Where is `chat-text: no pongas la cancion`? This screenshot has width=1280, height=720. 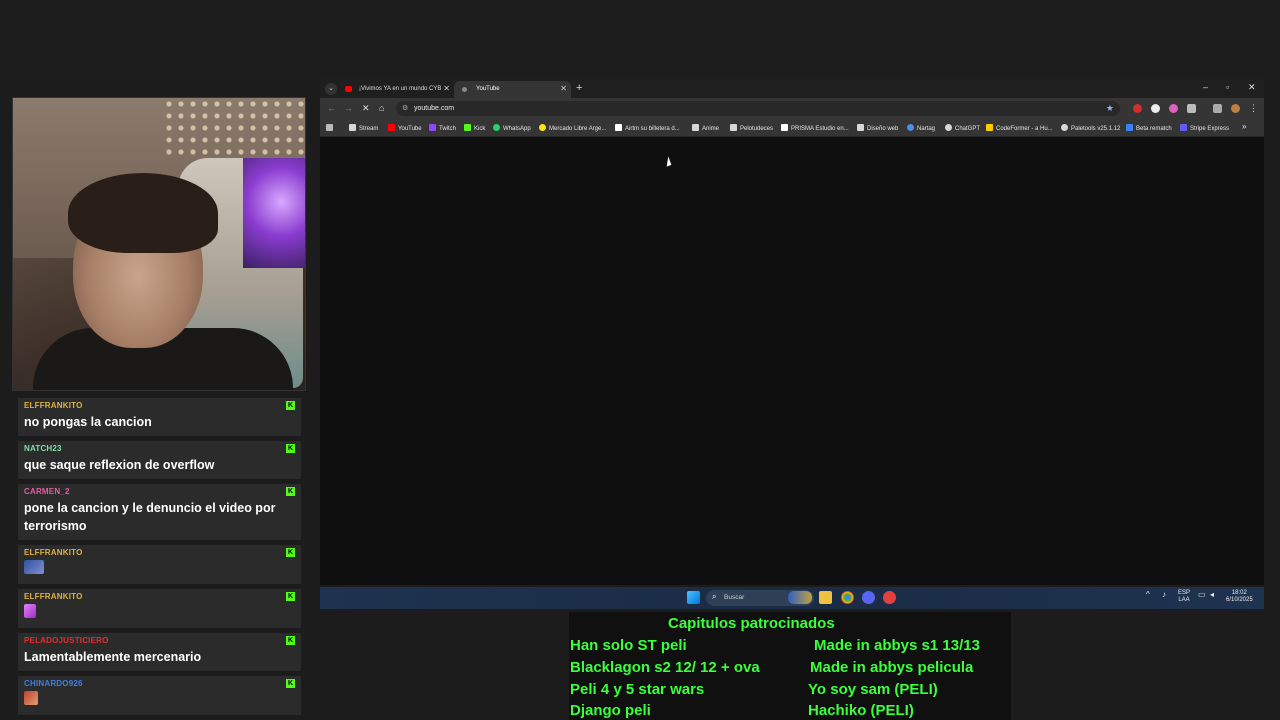
chat-text: no pongas la cancion is located at coordinates (88, 422).